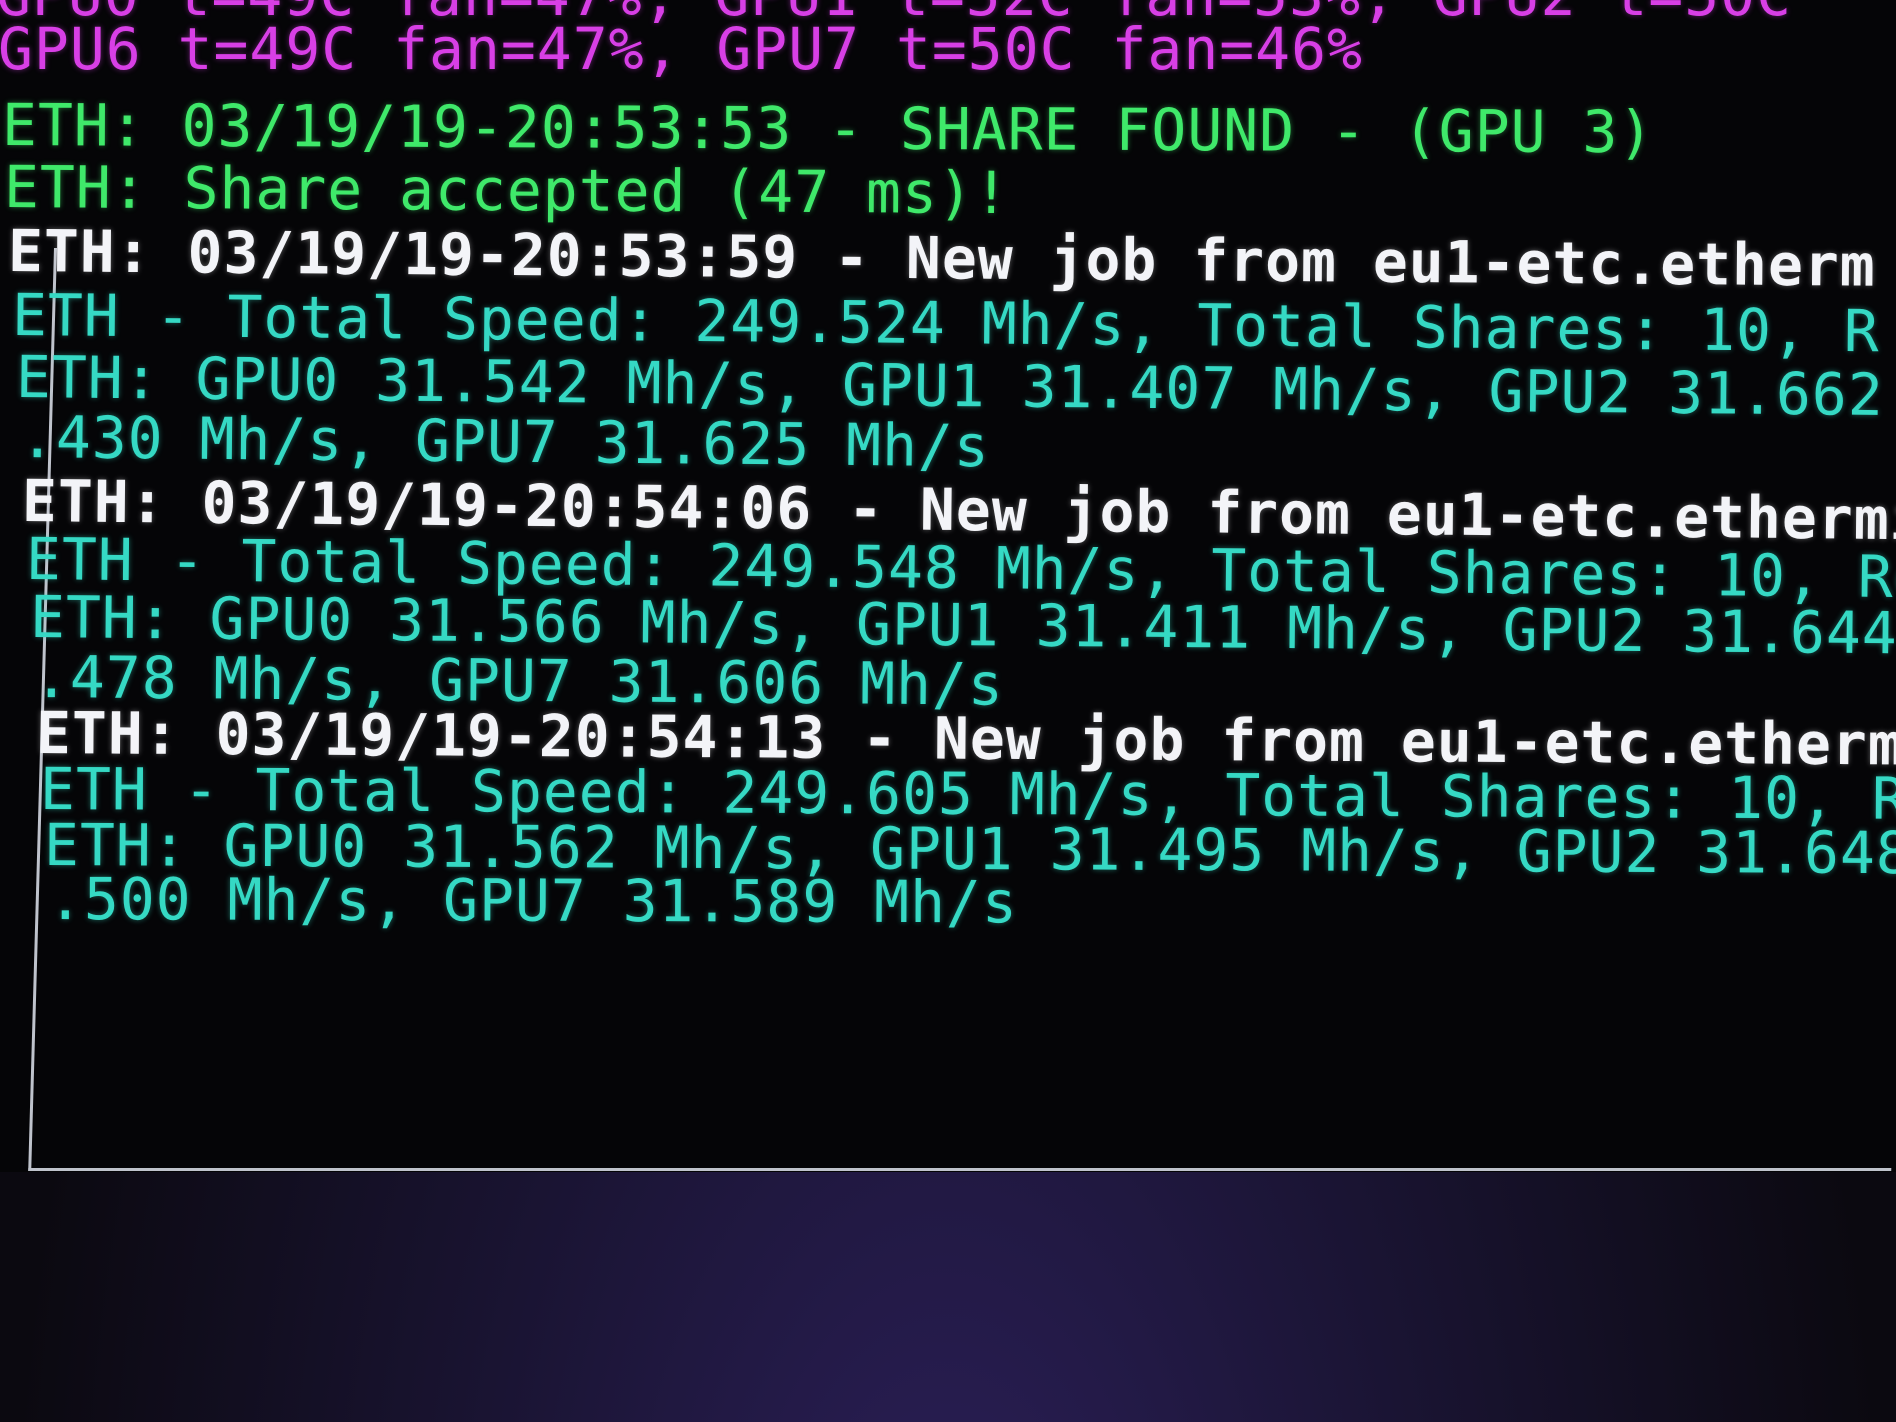  Describe the element at coordinates (532, 901) in the screenshot. I see `console-line: .500 Mh/s, GPU7 31.589 Mh/s` at that location.